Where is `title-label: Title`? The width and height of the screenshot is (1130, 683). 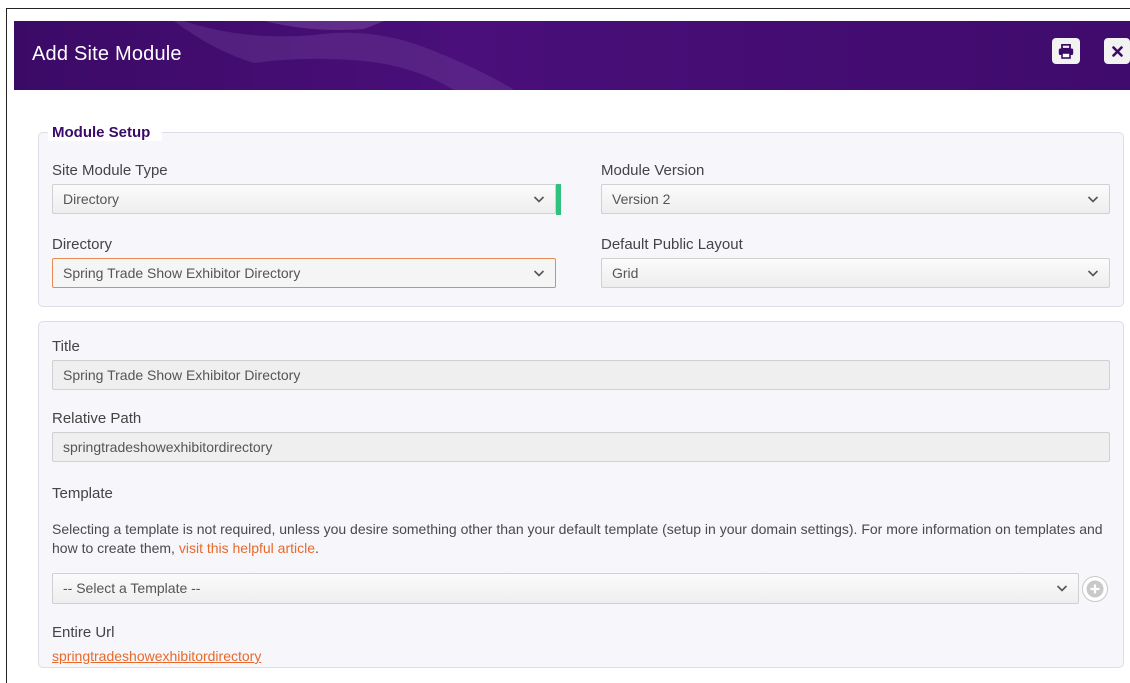 title-label: Title is located at coordinates (66, 346).